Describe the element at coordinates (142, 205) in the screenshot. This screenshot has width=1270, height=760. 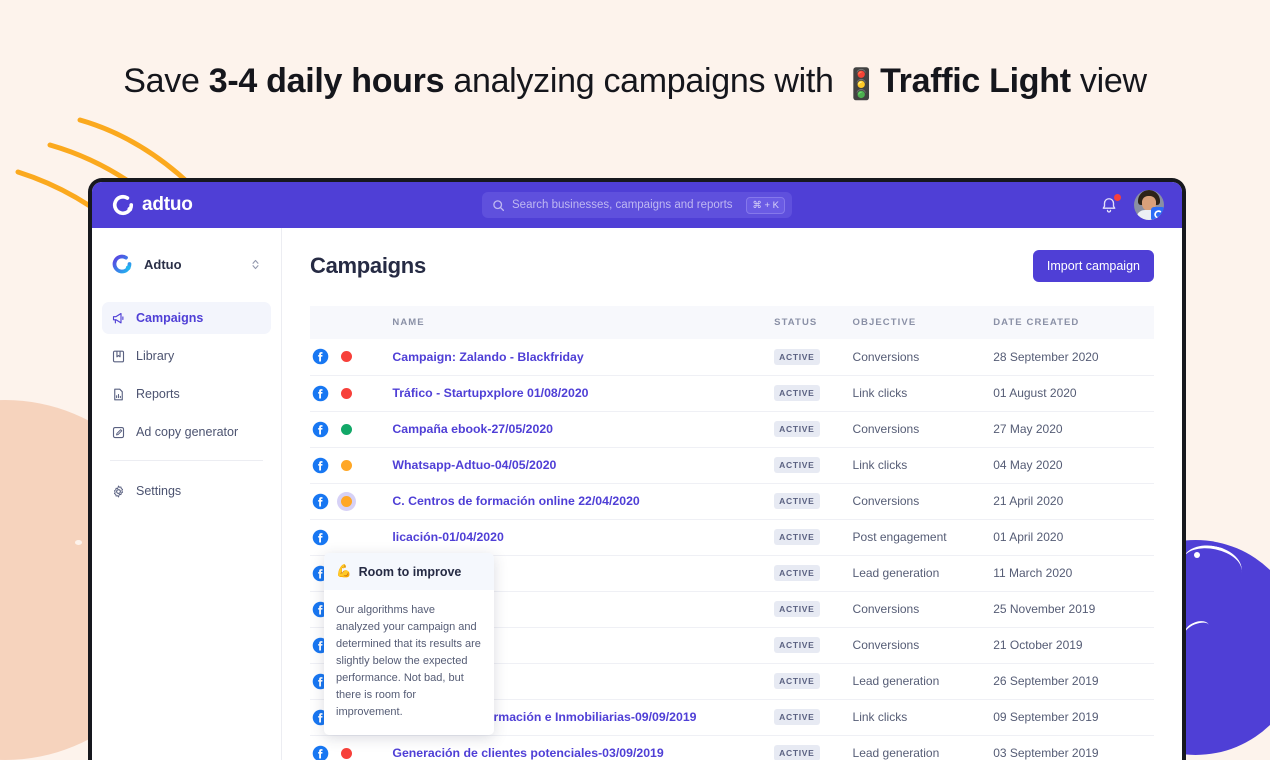
I see `brand-logo: adtuo` at that location.